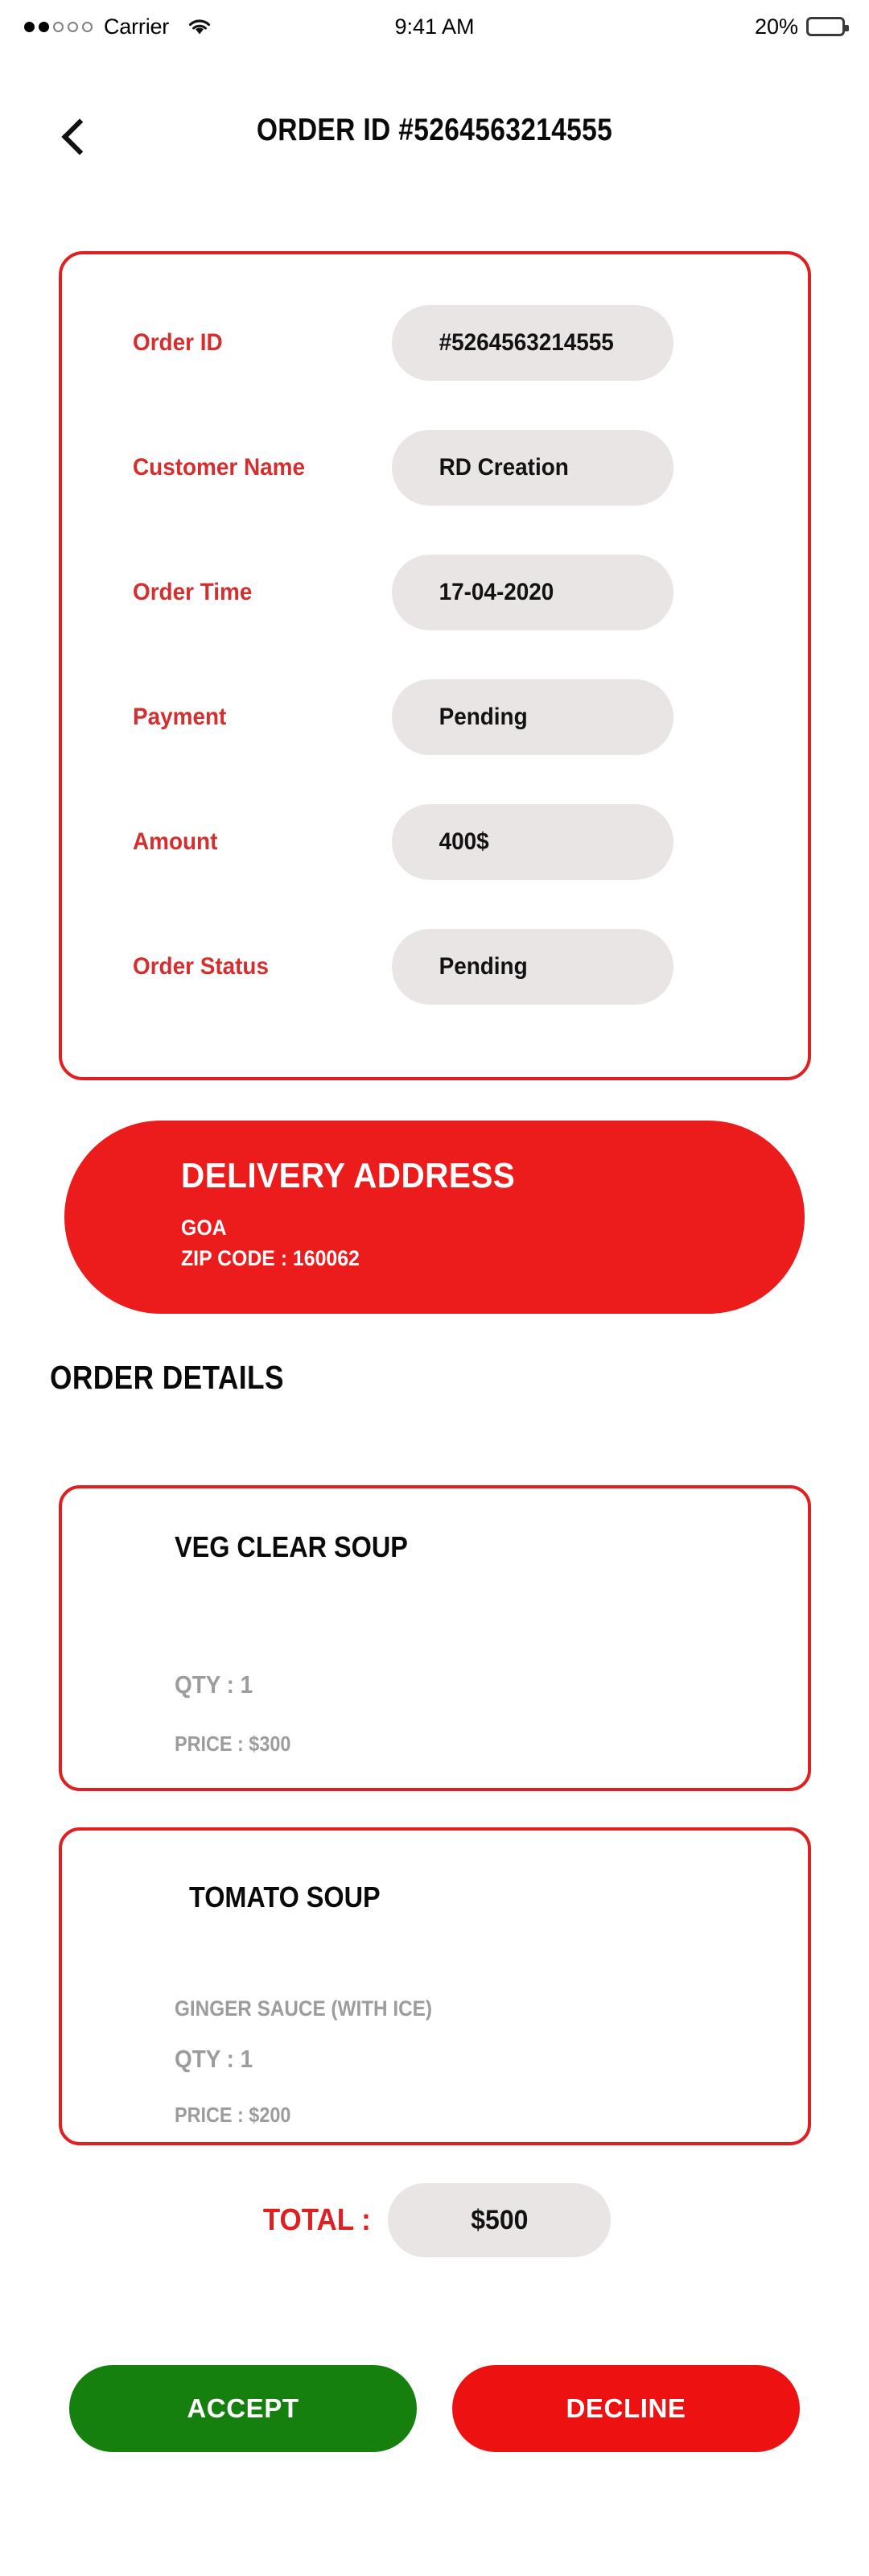  What do you see at coordinates (626, 2408) in the screenshot?
I see `decline-button: DECLINE` at bounding box center [626, 2408].